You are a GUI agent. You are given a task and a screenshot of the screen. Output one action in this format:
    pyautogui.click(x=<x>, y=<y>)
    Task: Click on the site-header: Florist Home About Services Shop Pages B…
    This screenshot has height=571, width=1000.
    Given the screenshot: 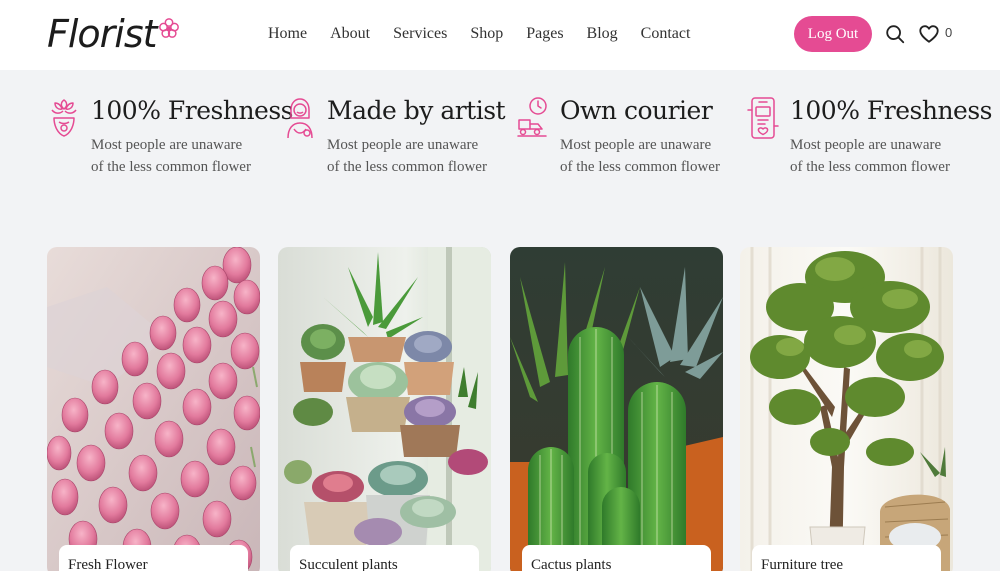 What is the action you would take?
    pyautogui.click(x=500, y=35)
    